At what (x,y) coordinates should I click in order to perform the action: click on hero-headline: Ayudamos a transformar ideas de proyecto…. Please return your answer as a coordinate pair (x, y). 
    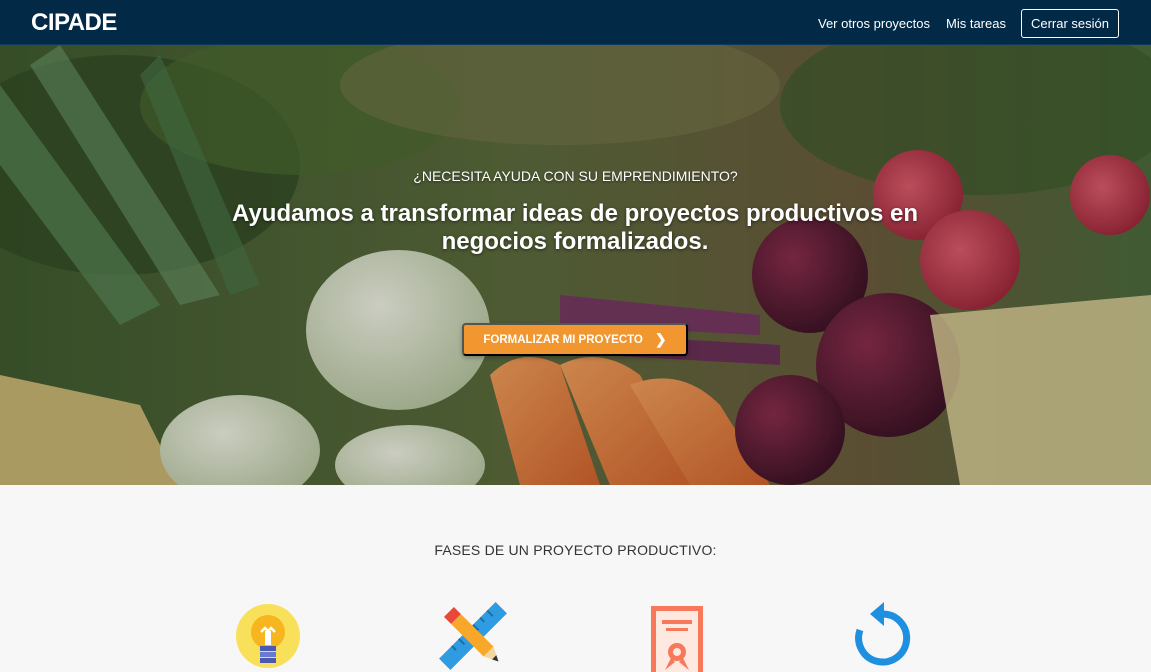
    Looking at the image, I should click on (575, 227).